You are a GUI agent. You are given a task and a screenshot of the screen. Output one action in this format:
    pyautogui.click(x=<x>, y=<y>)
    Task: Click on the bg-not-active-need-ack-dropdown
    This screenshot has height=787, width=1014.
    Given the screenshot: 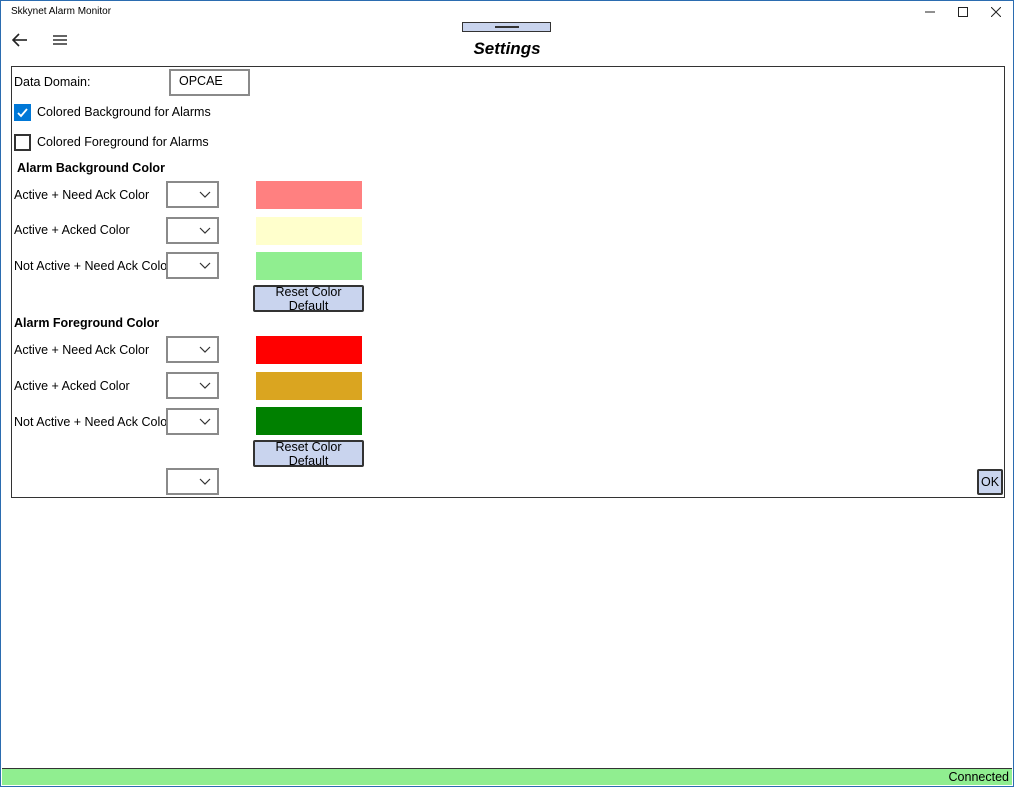 What is the action you would take?
    pyautogui.click(x=192, y=265)
    